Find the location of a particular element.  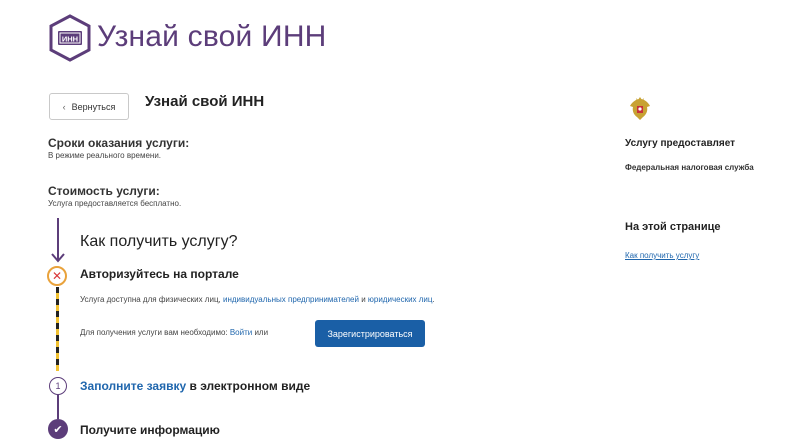

step2-title: Заполните заявку в электронном виде is located at coordinates (195, 386).